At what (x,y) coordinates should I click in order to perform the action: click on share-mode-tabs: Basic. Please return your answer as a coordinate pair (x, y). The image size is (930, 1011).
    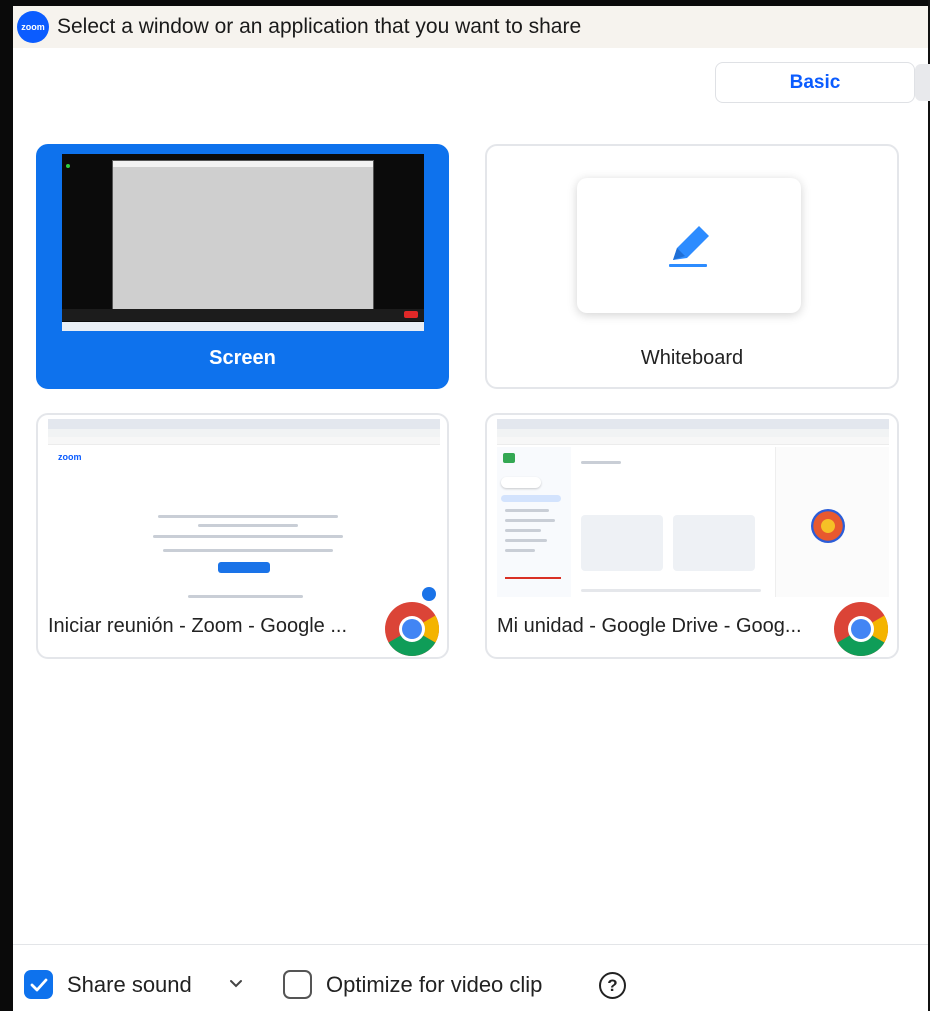
    Looking at the image, I should click on (822, 82).